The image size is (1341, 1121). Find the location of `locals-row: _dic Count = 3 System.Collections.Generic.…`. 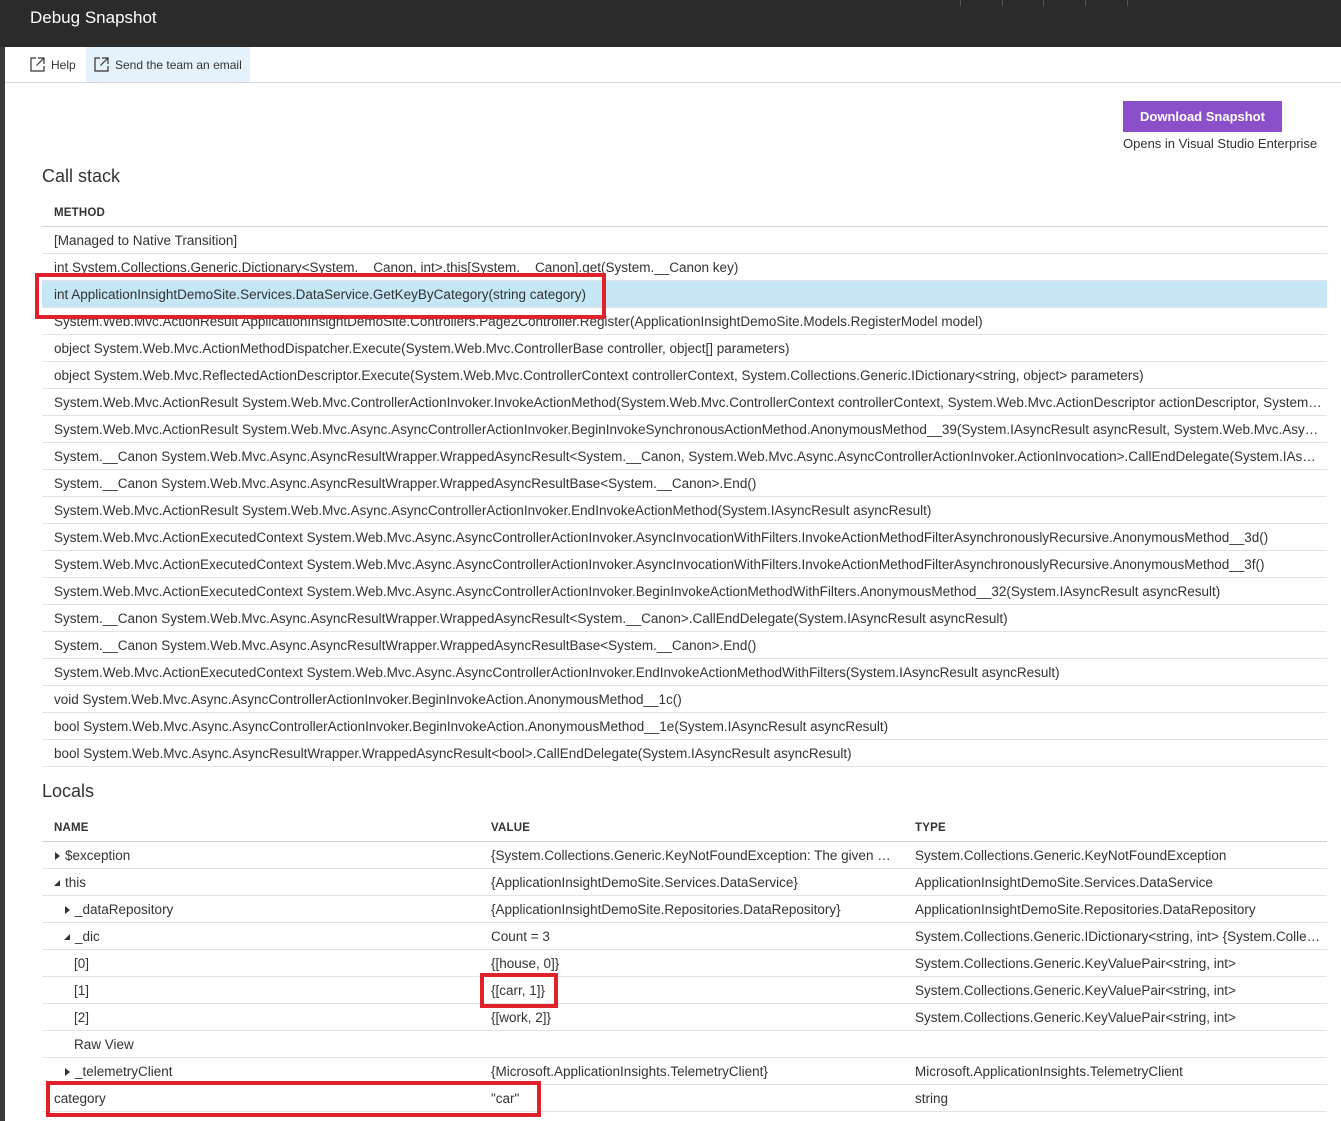

locals-row: _dic Count = 3 System.Collections.Generic.… is located at coordinates (684, 936).